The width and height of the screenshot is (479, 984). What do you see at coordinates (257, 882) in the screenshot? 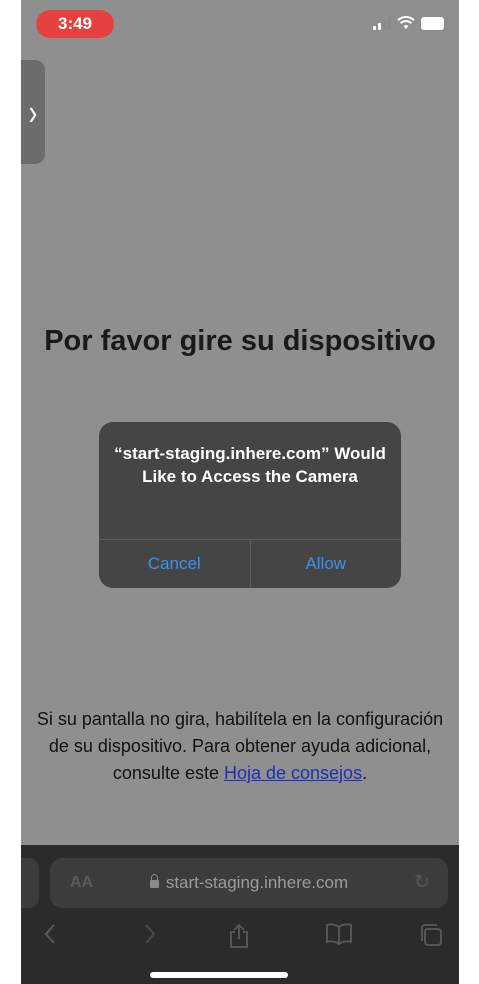
I see `url-text: start-staging.inhere.com` at bounding box center [257, 882].